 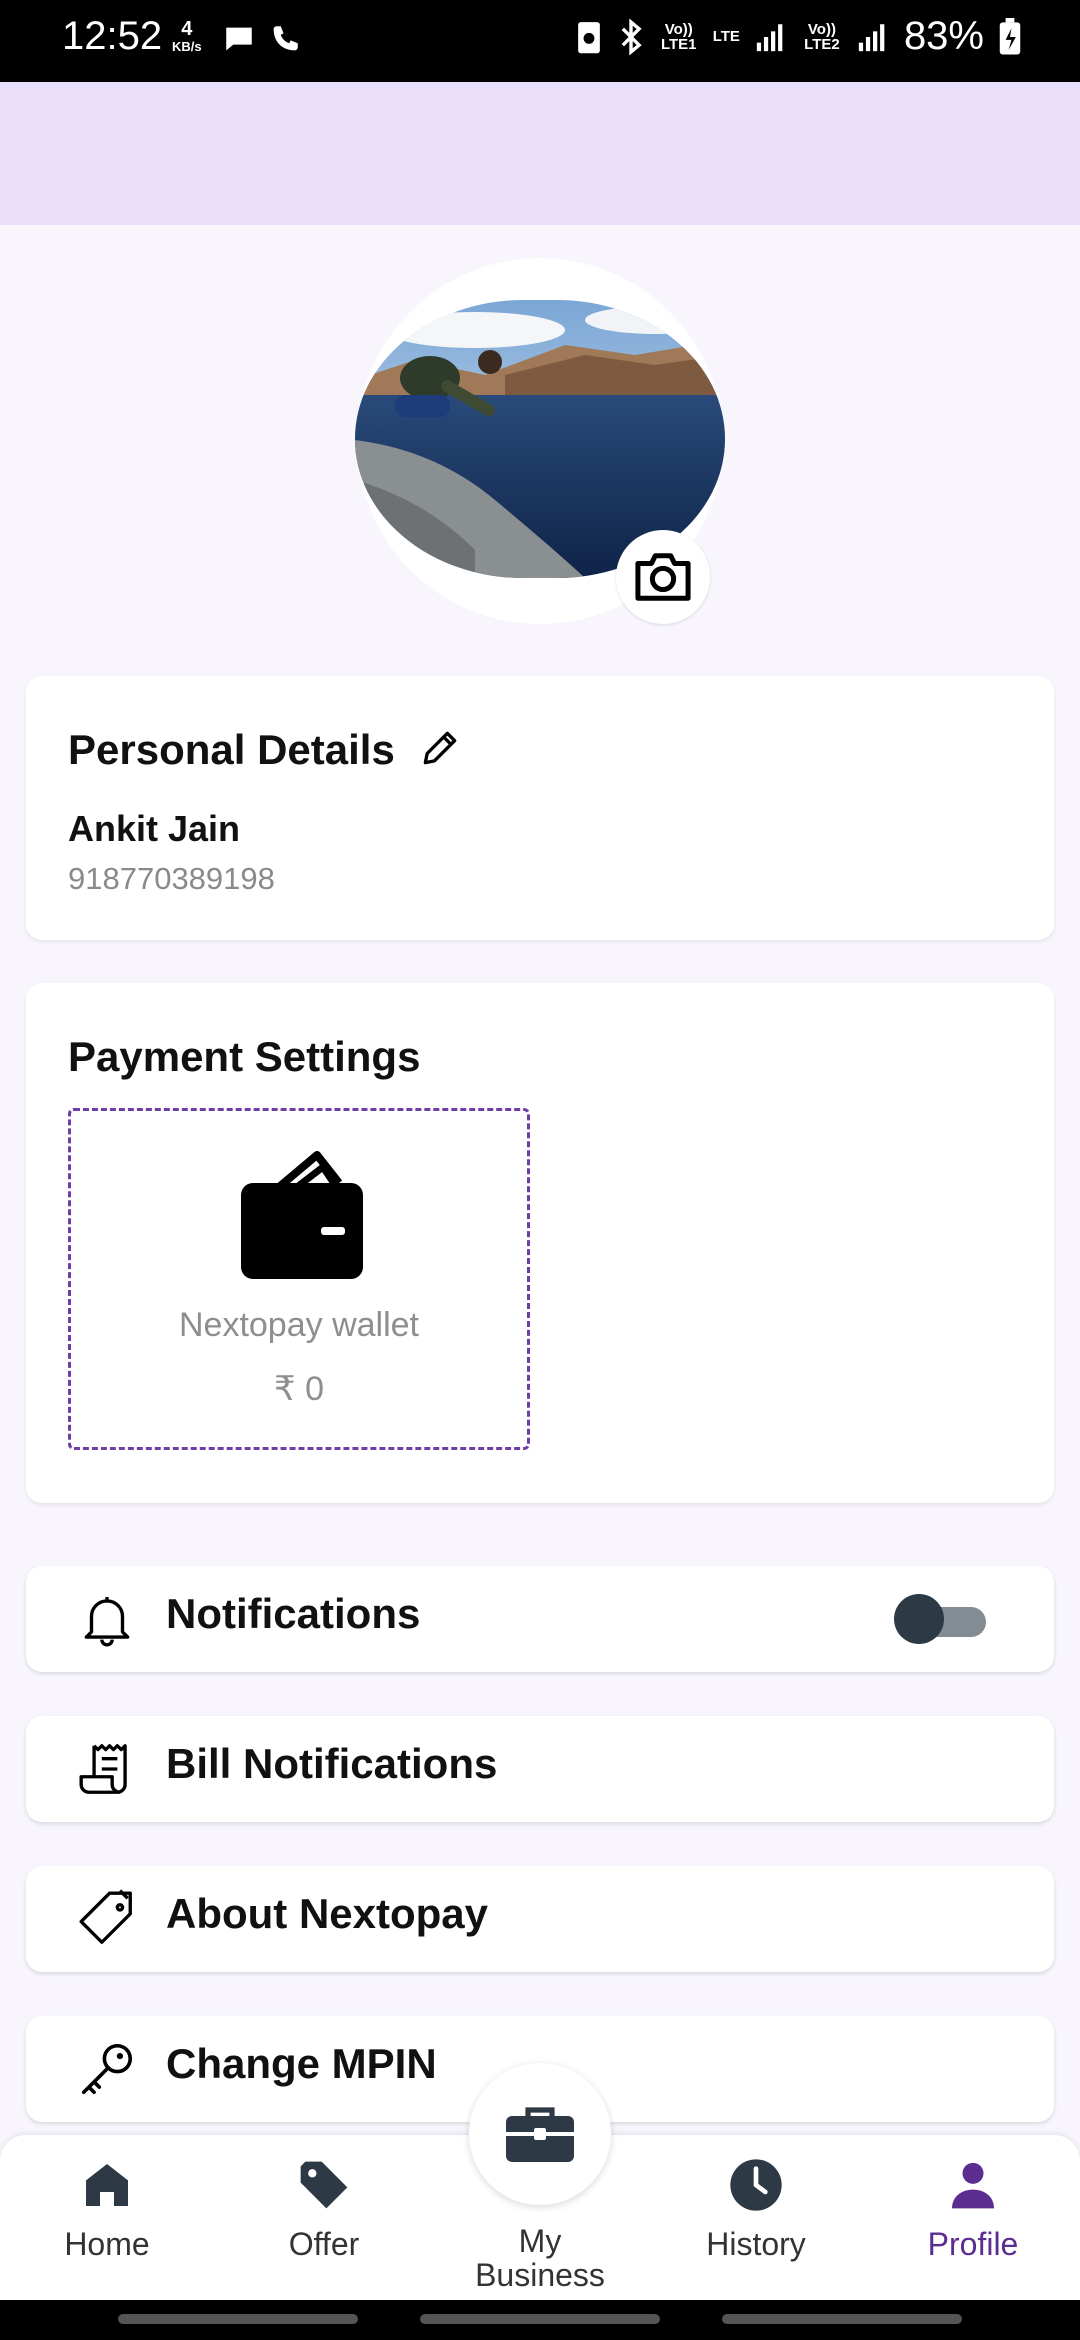 I want to click on change-photo-button, so click(x=663, y=577).